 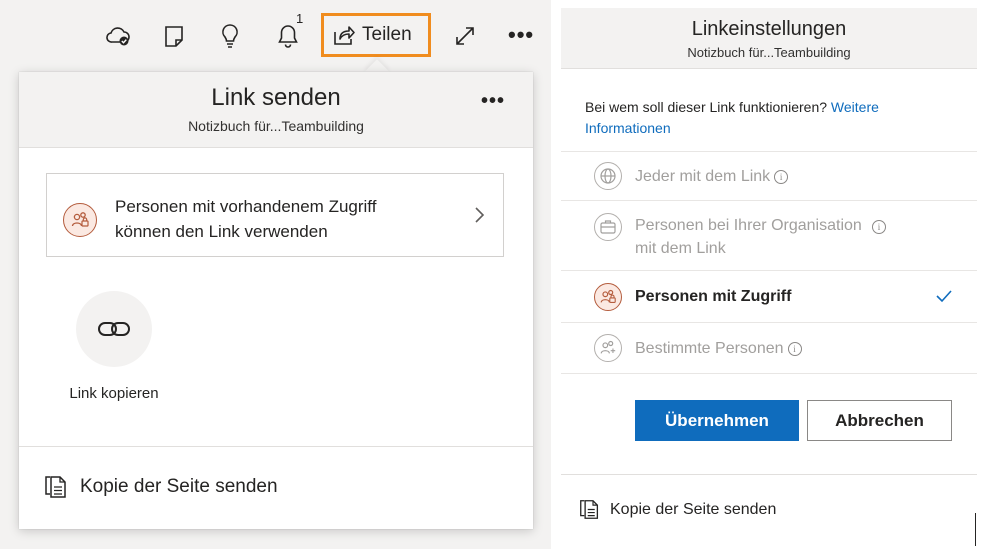 What do you see at coordinates (521, 35) in the screenshot?
I see `more-options-icon: •••` at bounding box center [521, 35].